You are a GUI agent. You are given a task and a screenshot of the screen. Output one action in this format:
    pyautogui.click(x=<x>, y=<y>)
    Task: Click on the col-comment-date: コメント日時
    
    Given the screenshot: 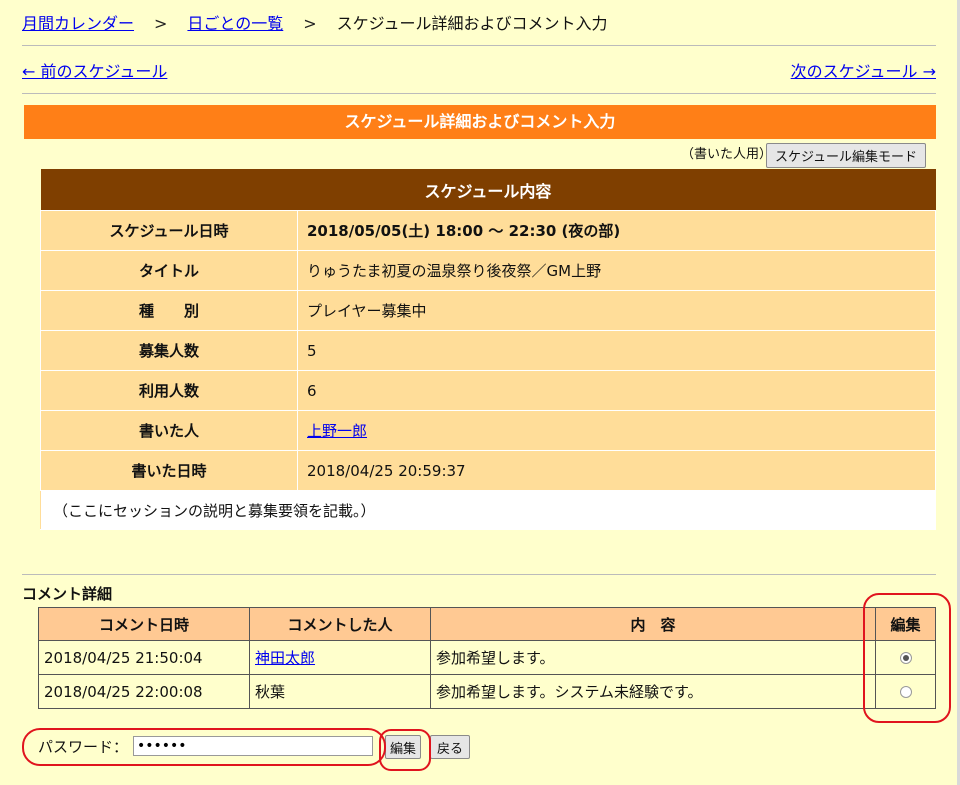 What is the action you would take?
    pyautogui.click(x=144, y=624)
    